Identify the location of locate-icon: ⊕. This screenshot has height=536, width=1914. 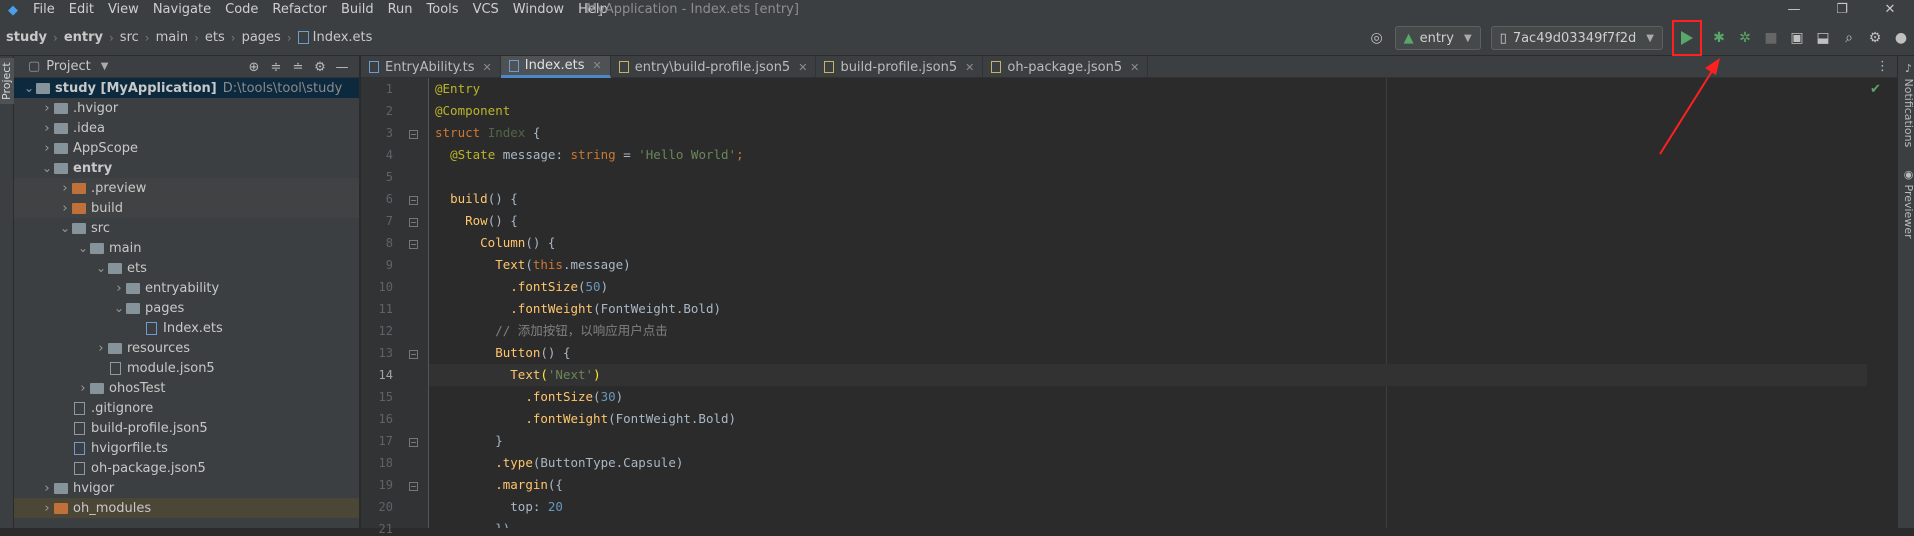
(254, 67).